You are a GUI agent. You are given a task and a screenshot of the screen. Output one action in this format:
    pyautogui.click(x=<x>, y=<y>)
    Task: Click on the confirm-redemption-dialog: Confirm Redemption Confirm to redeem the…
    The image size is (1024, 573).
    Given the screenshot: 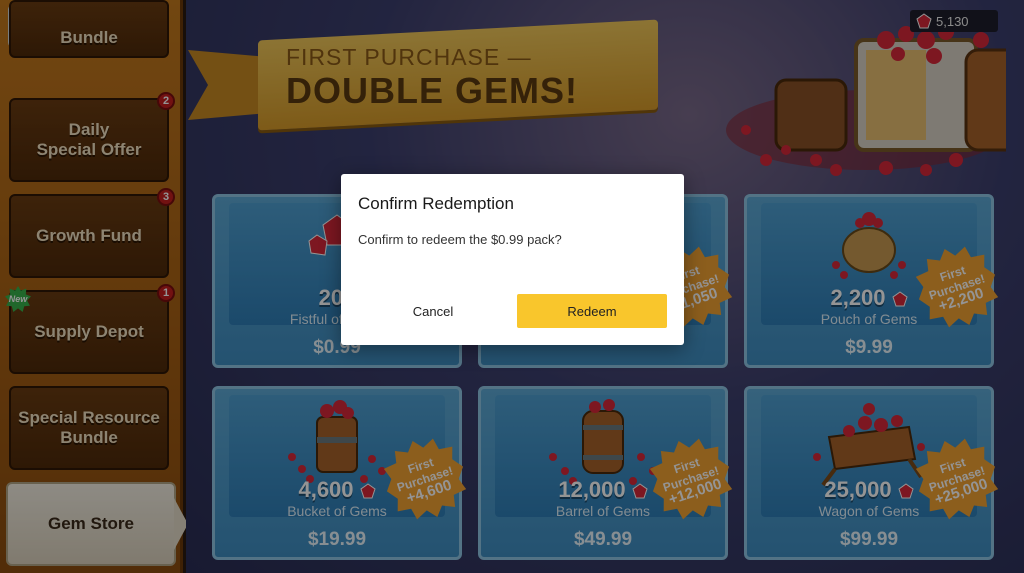 What is the action you would take?
    pyautogui.click(x=512, y=259)
    